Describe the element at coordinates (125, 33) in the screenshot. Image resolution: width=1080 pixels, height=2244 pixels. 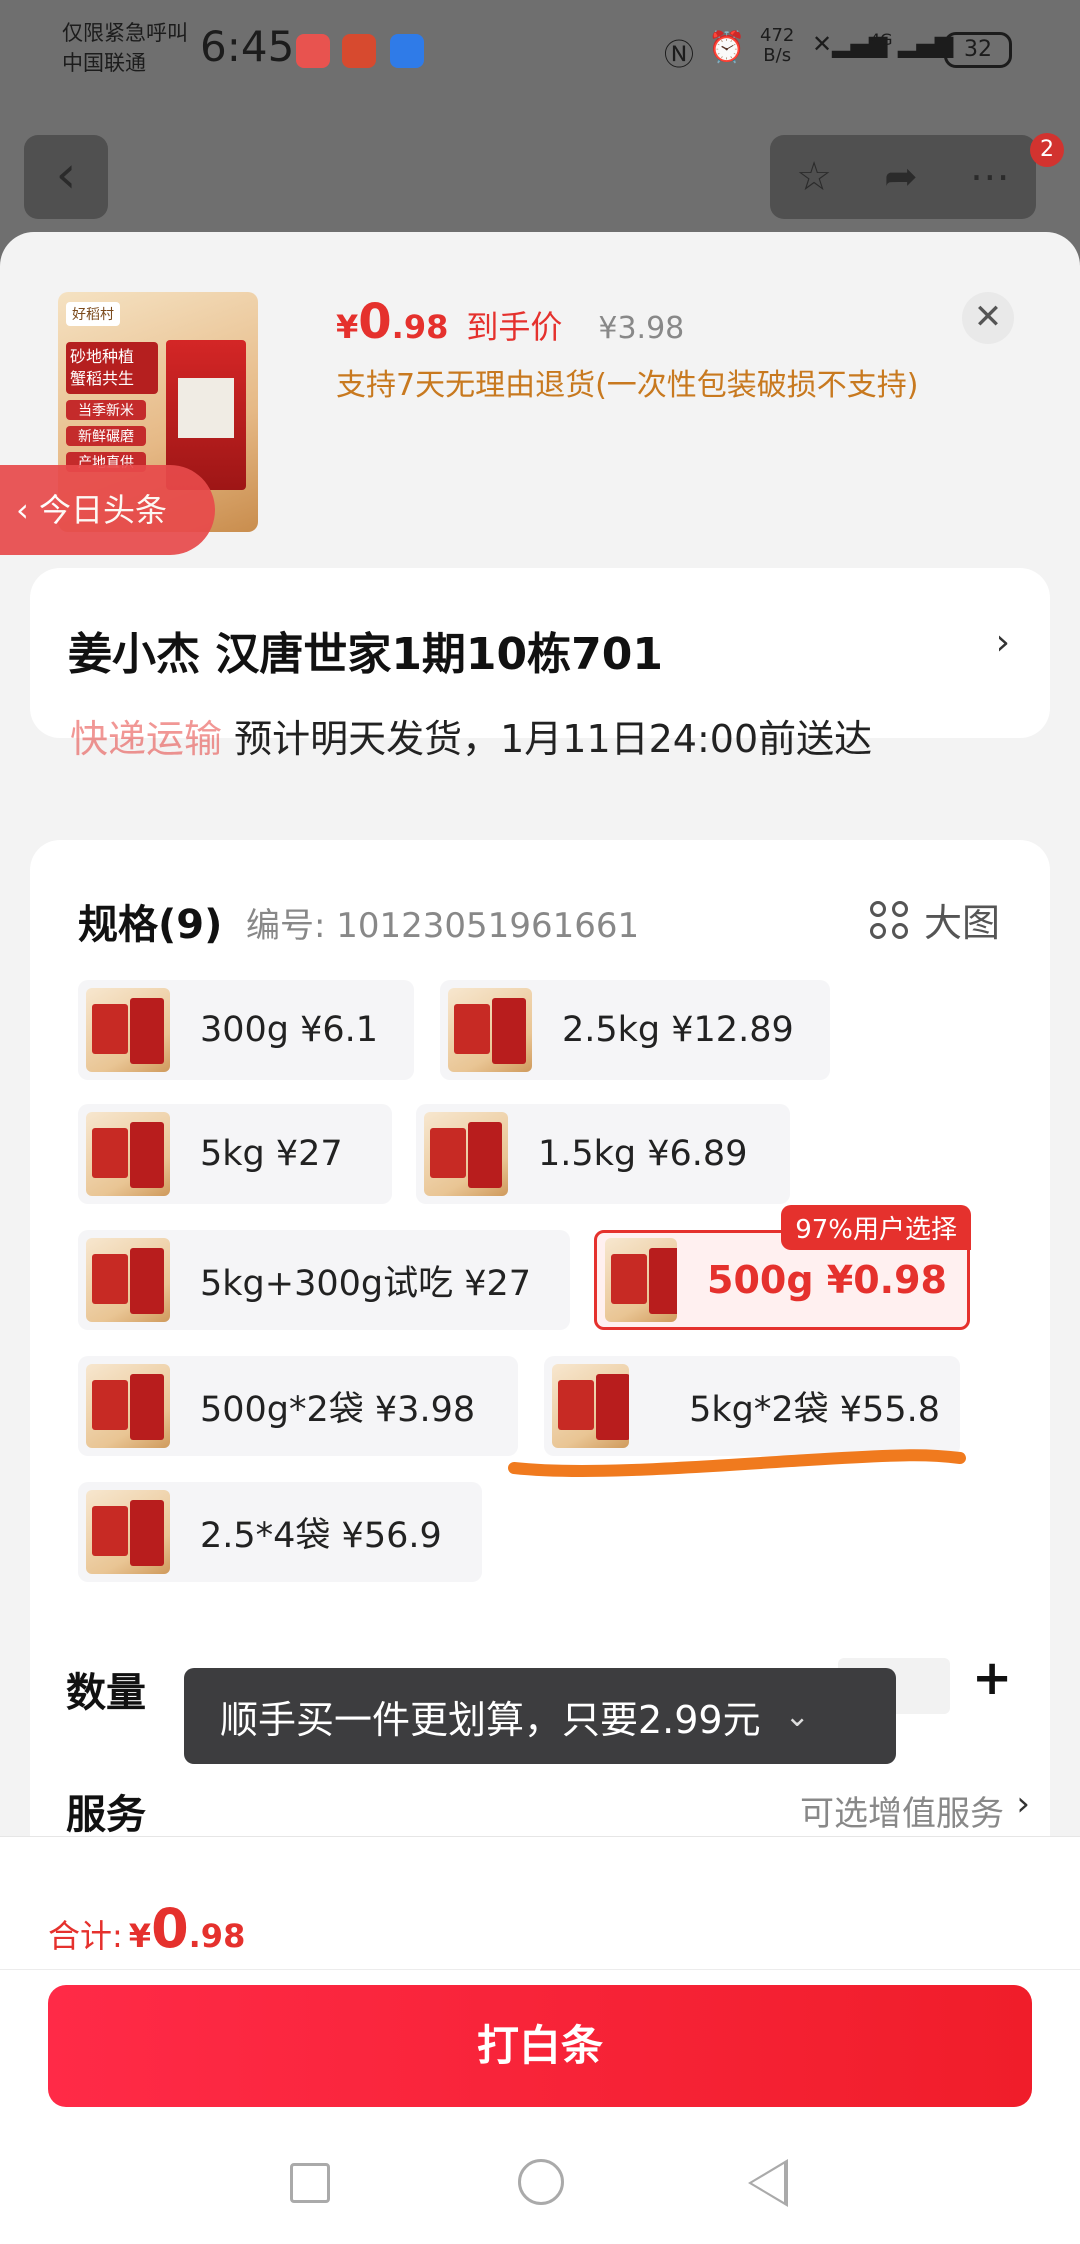
I see `carrier-emergency: 仅限紧急呼叫` at that location.